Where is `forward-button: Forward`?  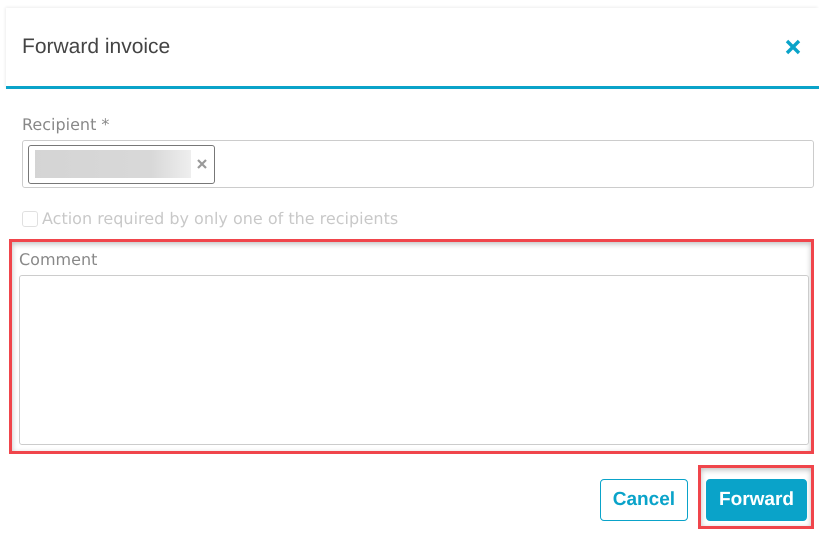 forward-button: Forward is located at coordinates (756, 500).